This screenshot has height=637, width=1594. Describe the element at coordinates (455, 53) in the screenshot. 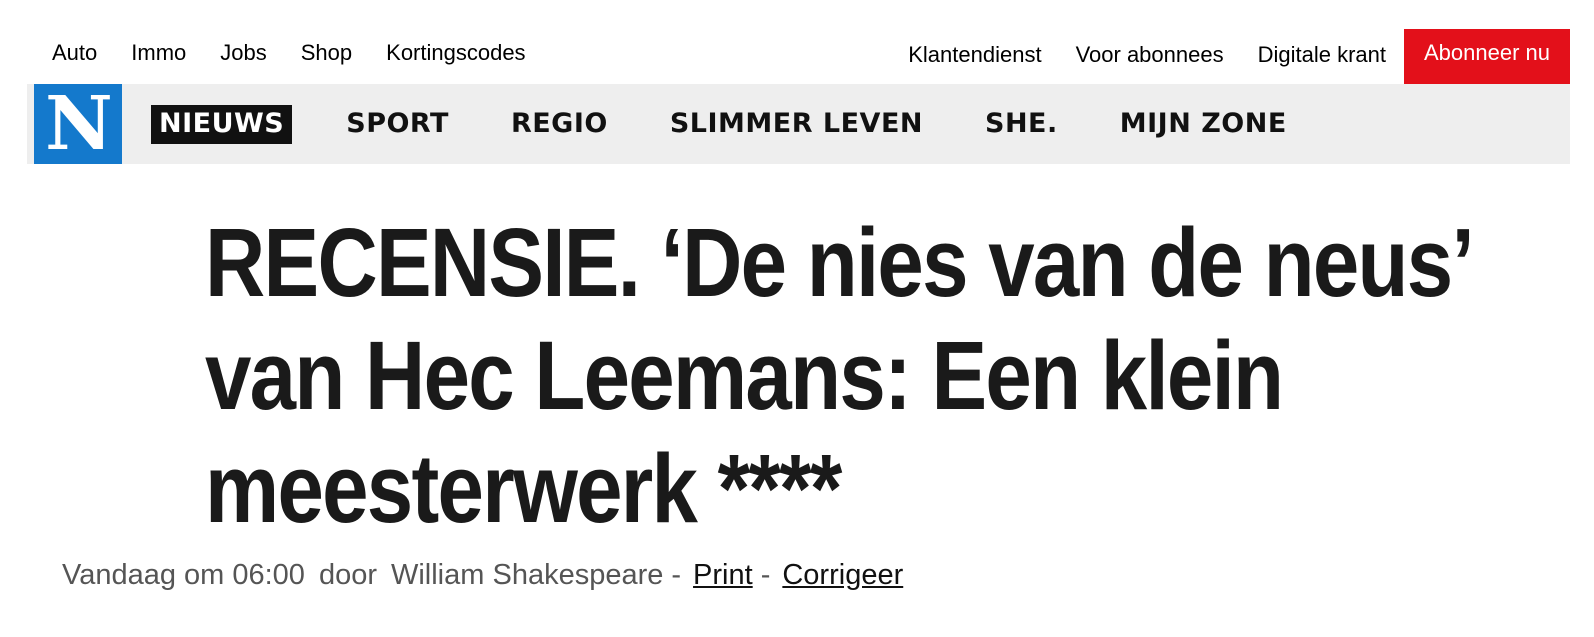

I see `topbar-link-kortingscodes: Kortingscodes` at that location.